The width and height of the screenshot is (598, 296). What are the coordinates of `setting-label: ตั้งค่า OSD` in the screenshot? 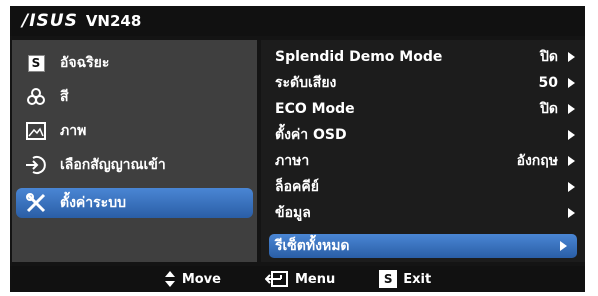 It's located at (311, 135).